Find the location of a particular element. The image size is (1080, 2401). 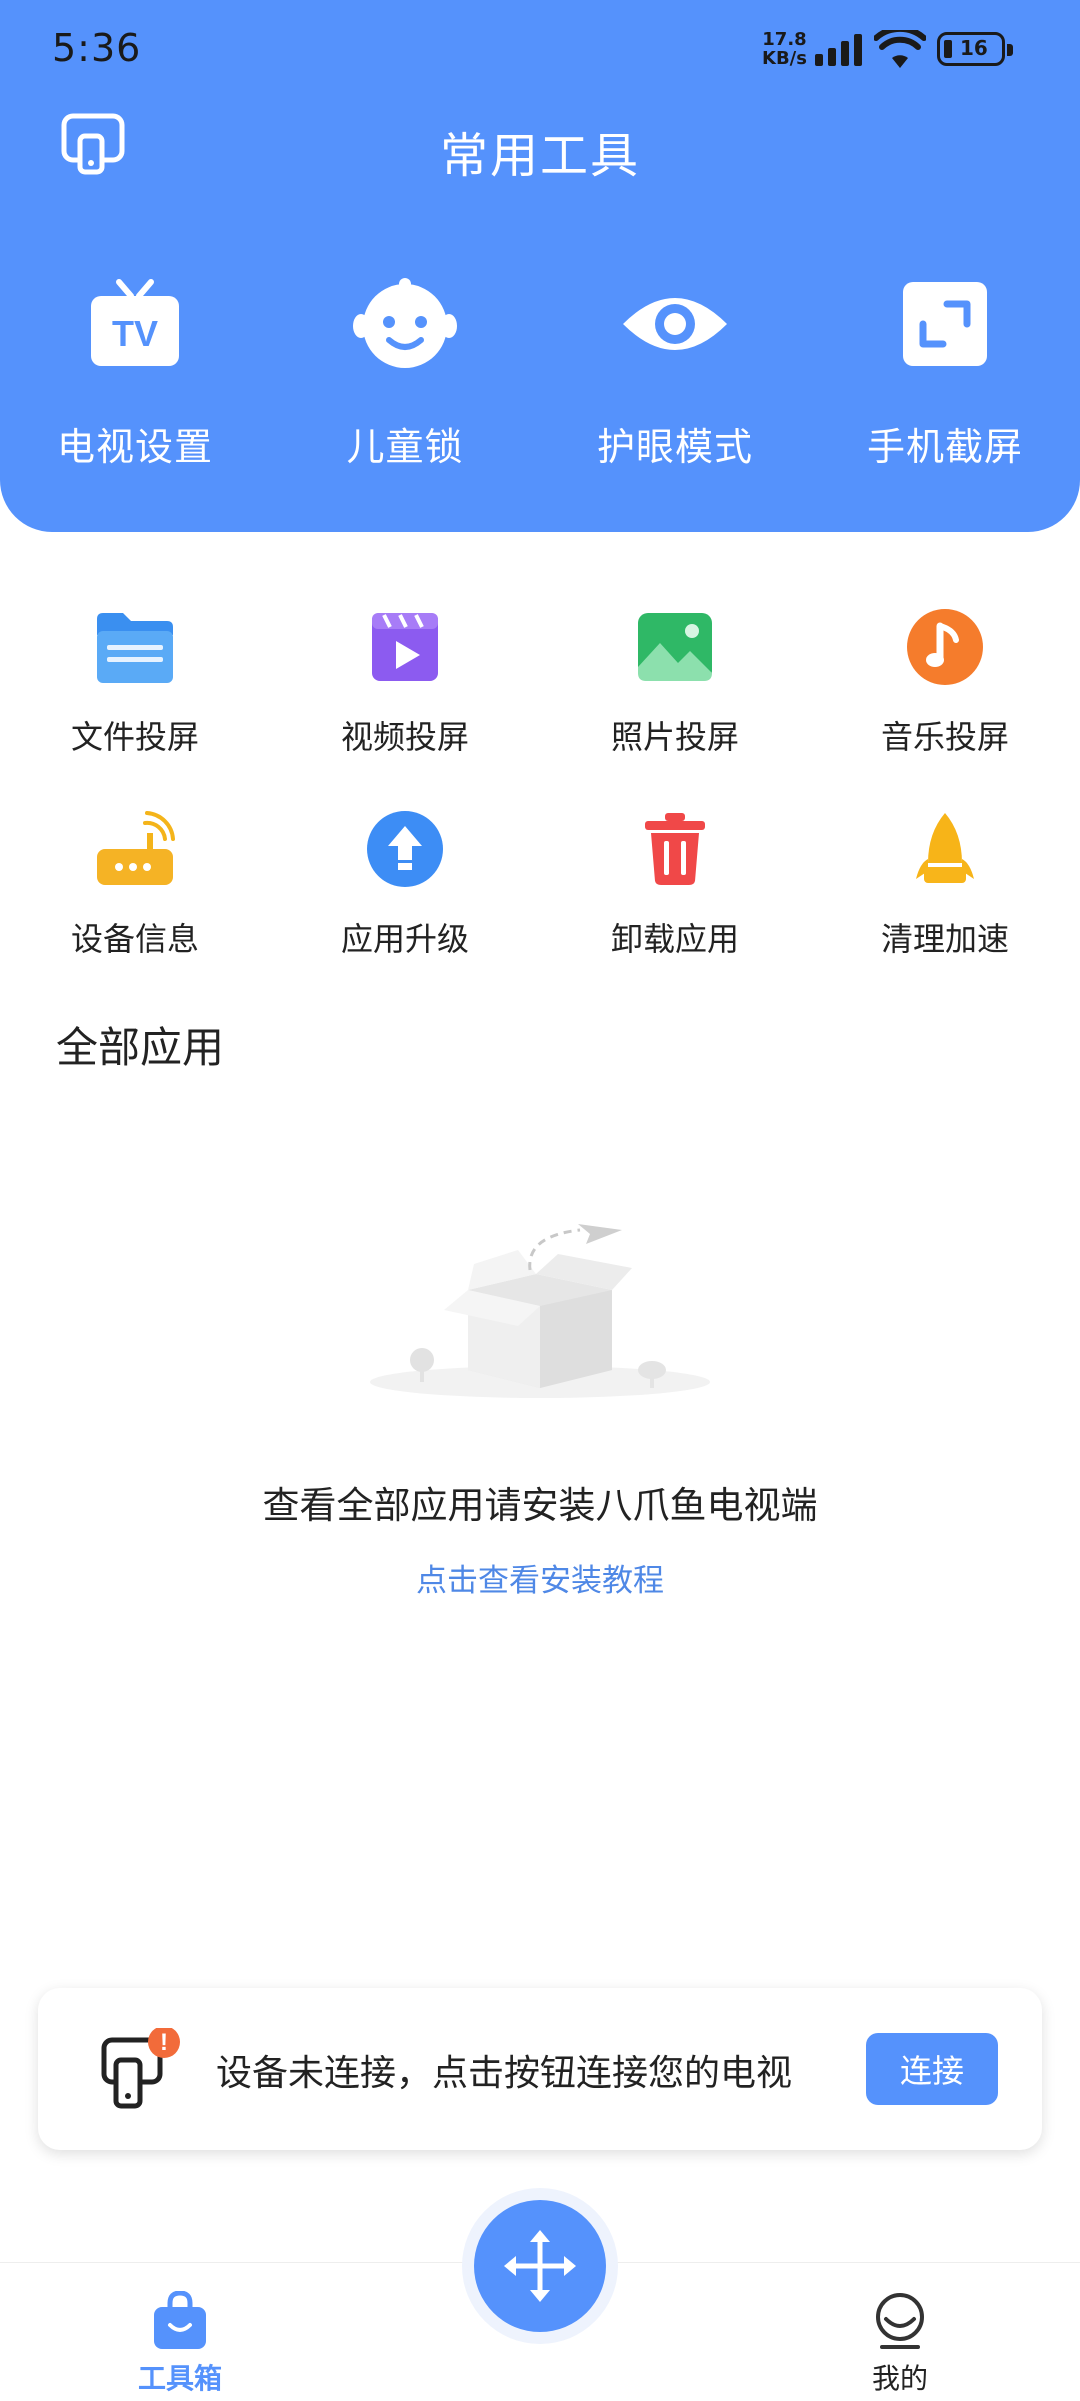

tool-label: 手机截屏 is located at coordinates (944, 447).